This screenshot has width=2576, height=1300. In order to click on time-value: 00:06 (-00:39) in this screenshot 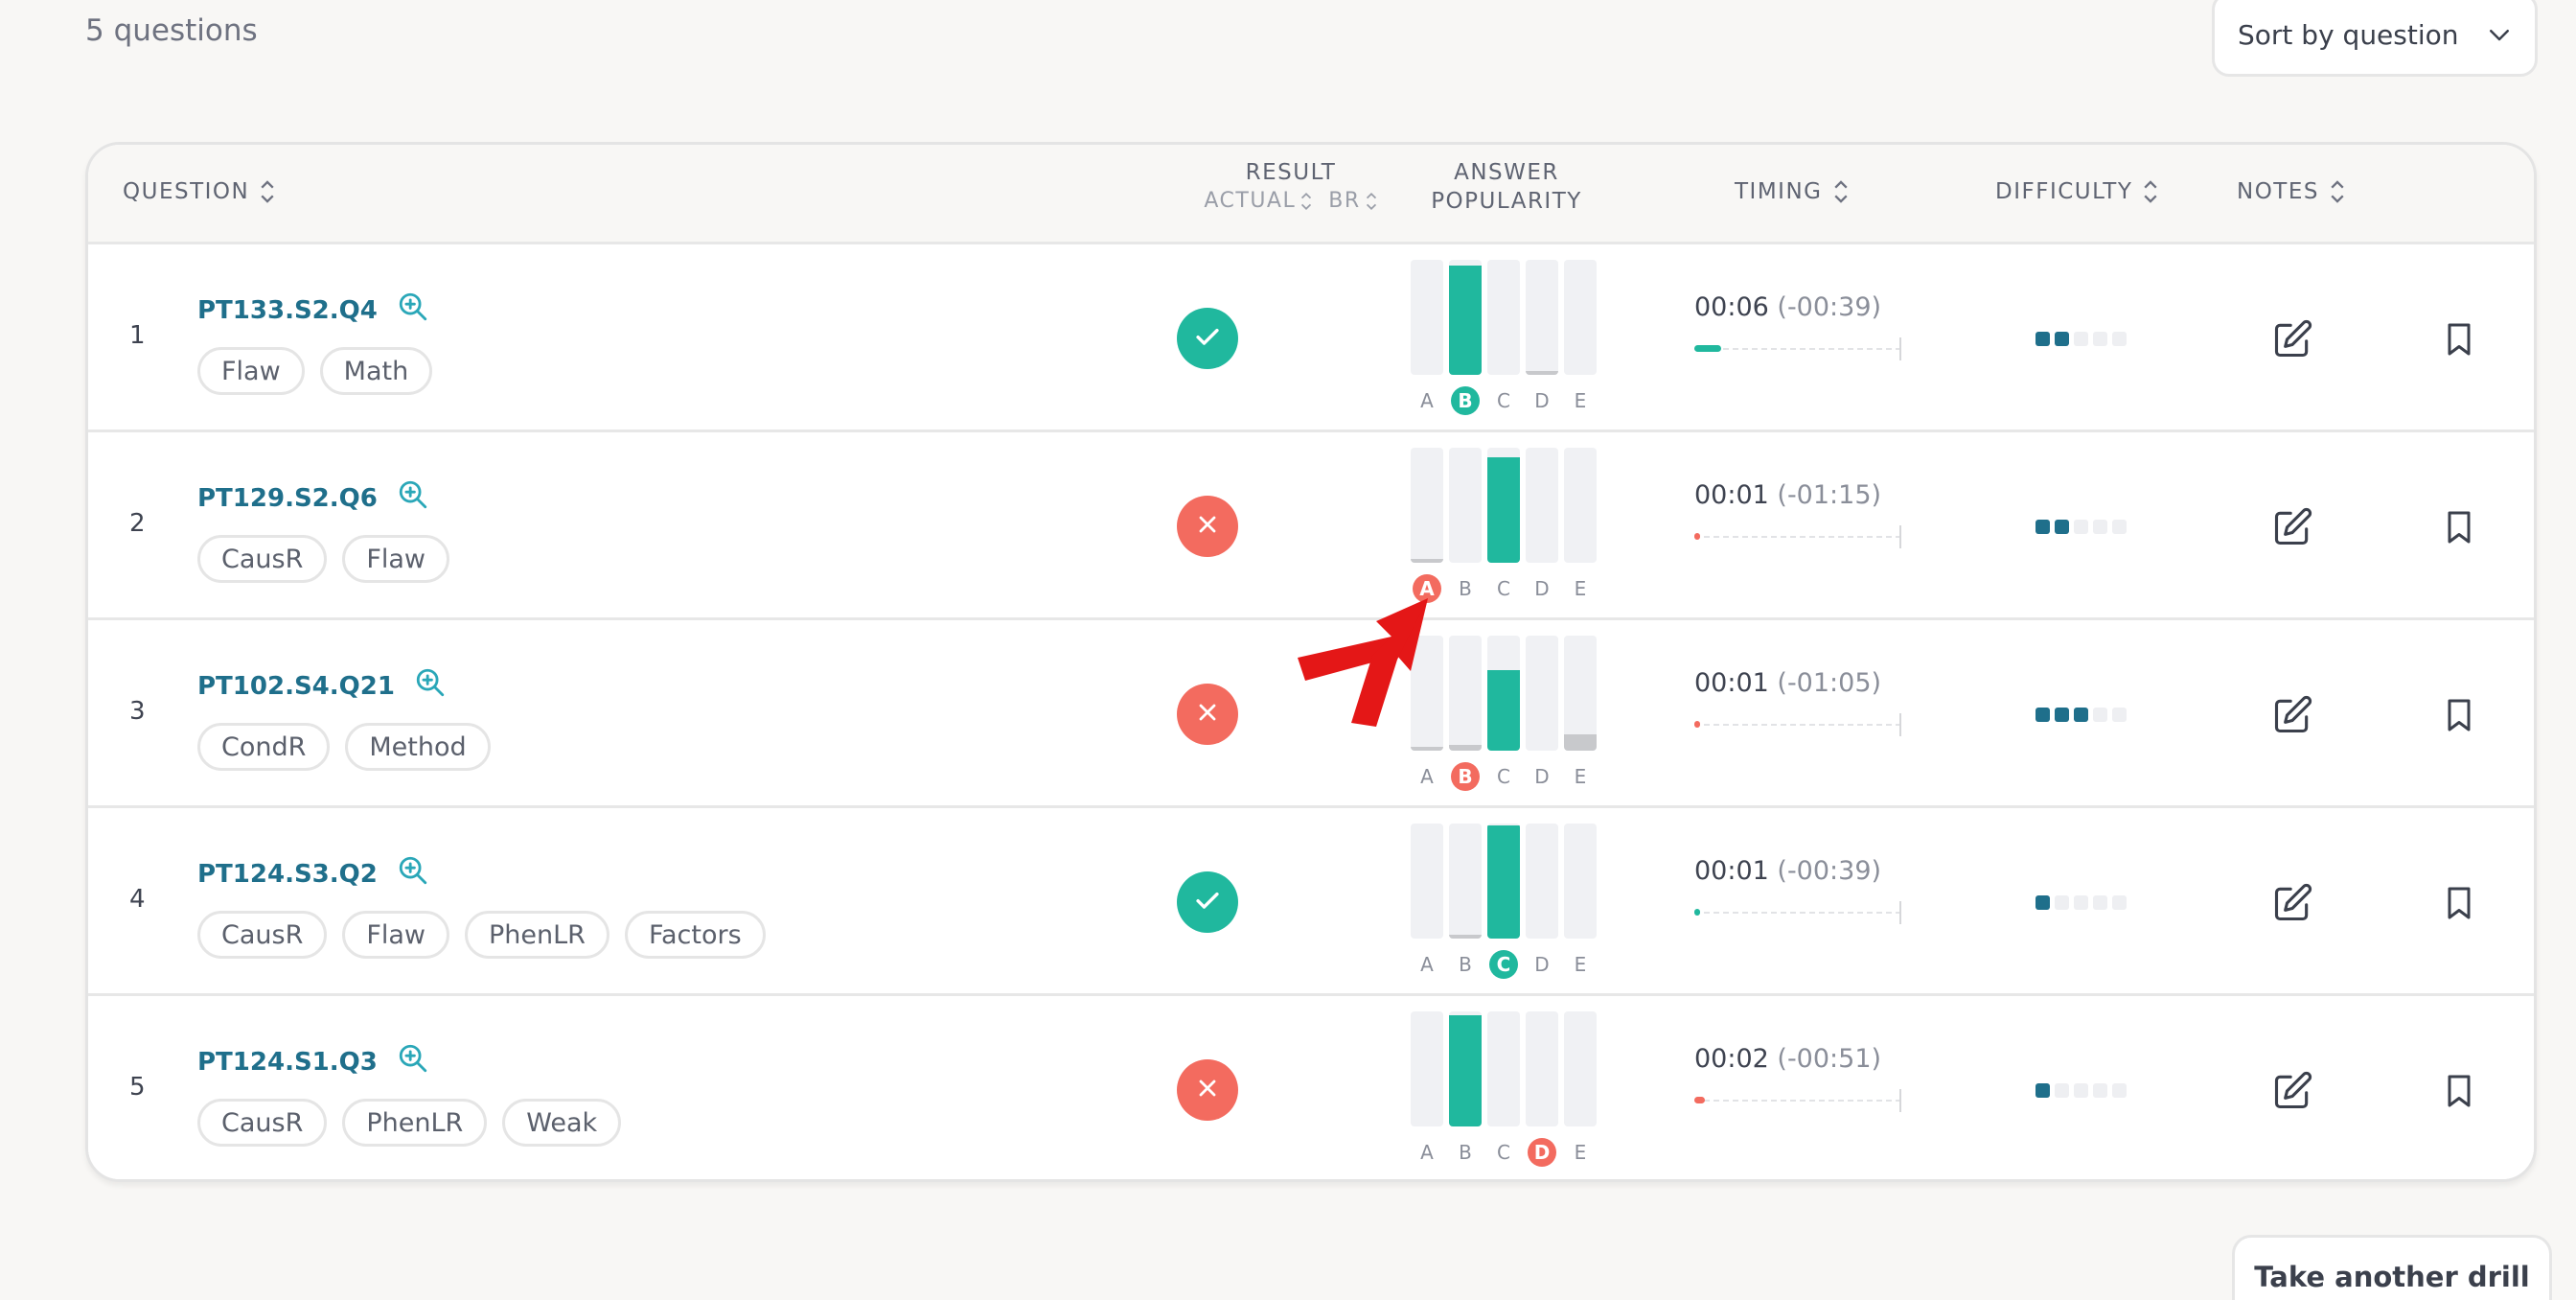, I will do `click(1805, 307)`.